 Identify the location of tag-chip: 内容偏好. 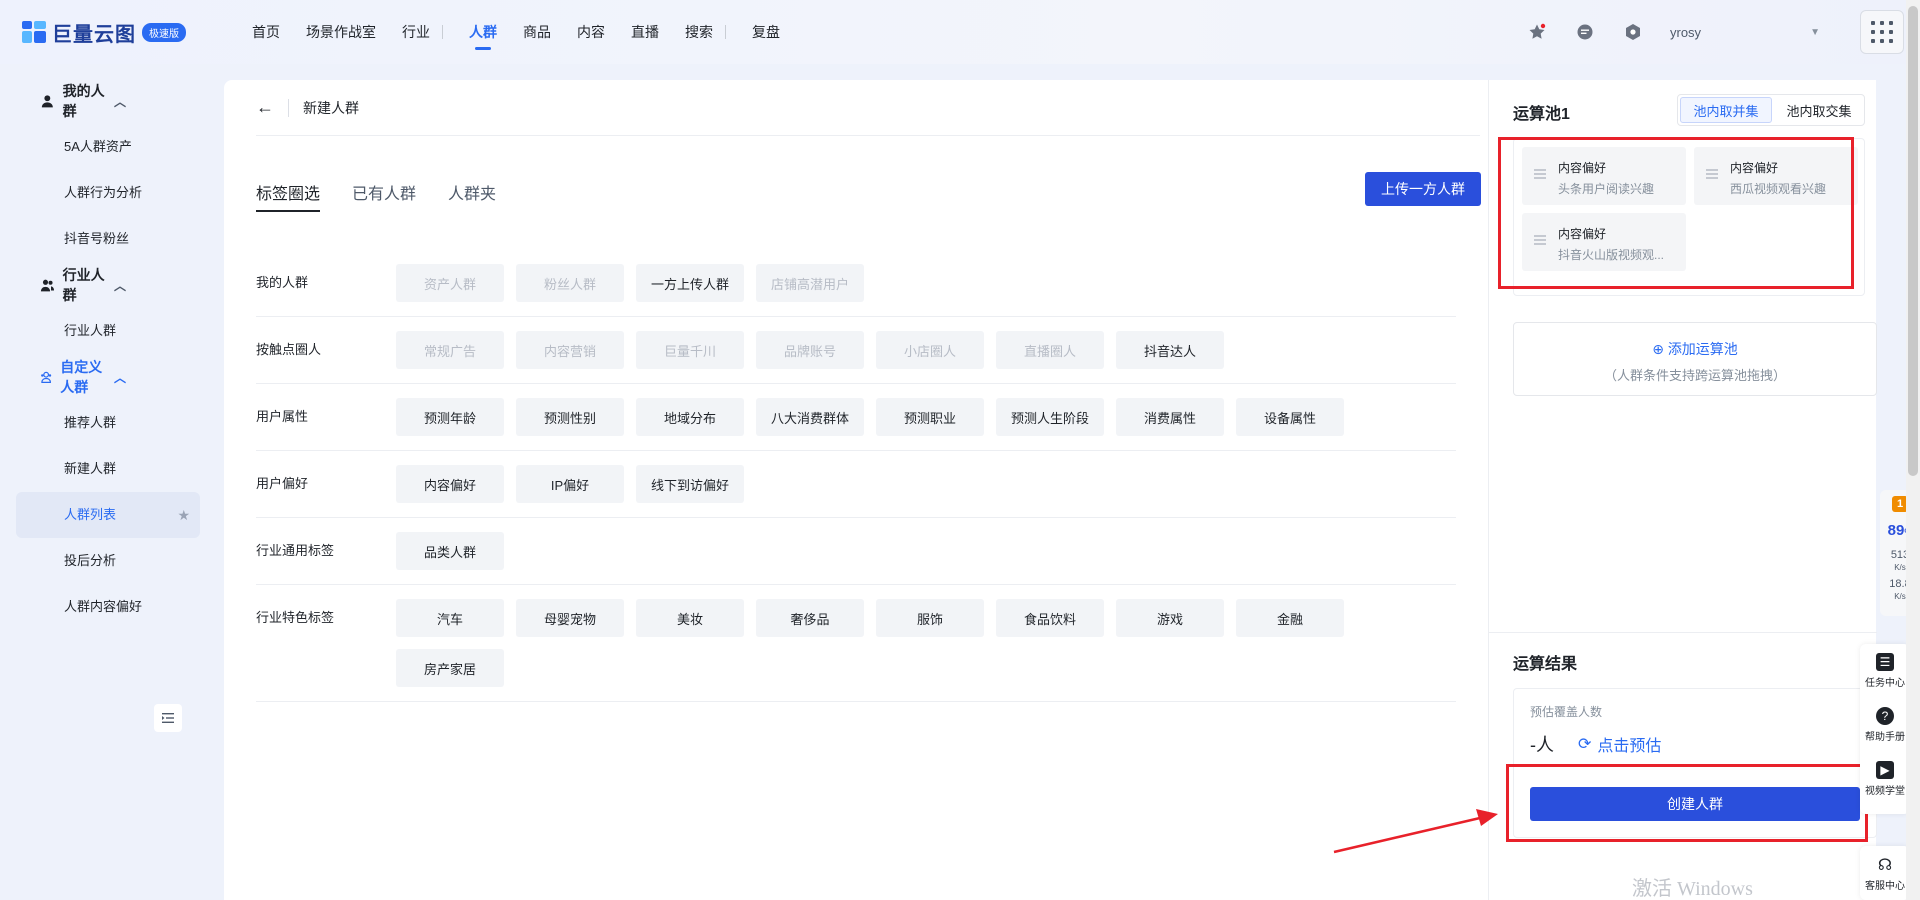
(450, 484).